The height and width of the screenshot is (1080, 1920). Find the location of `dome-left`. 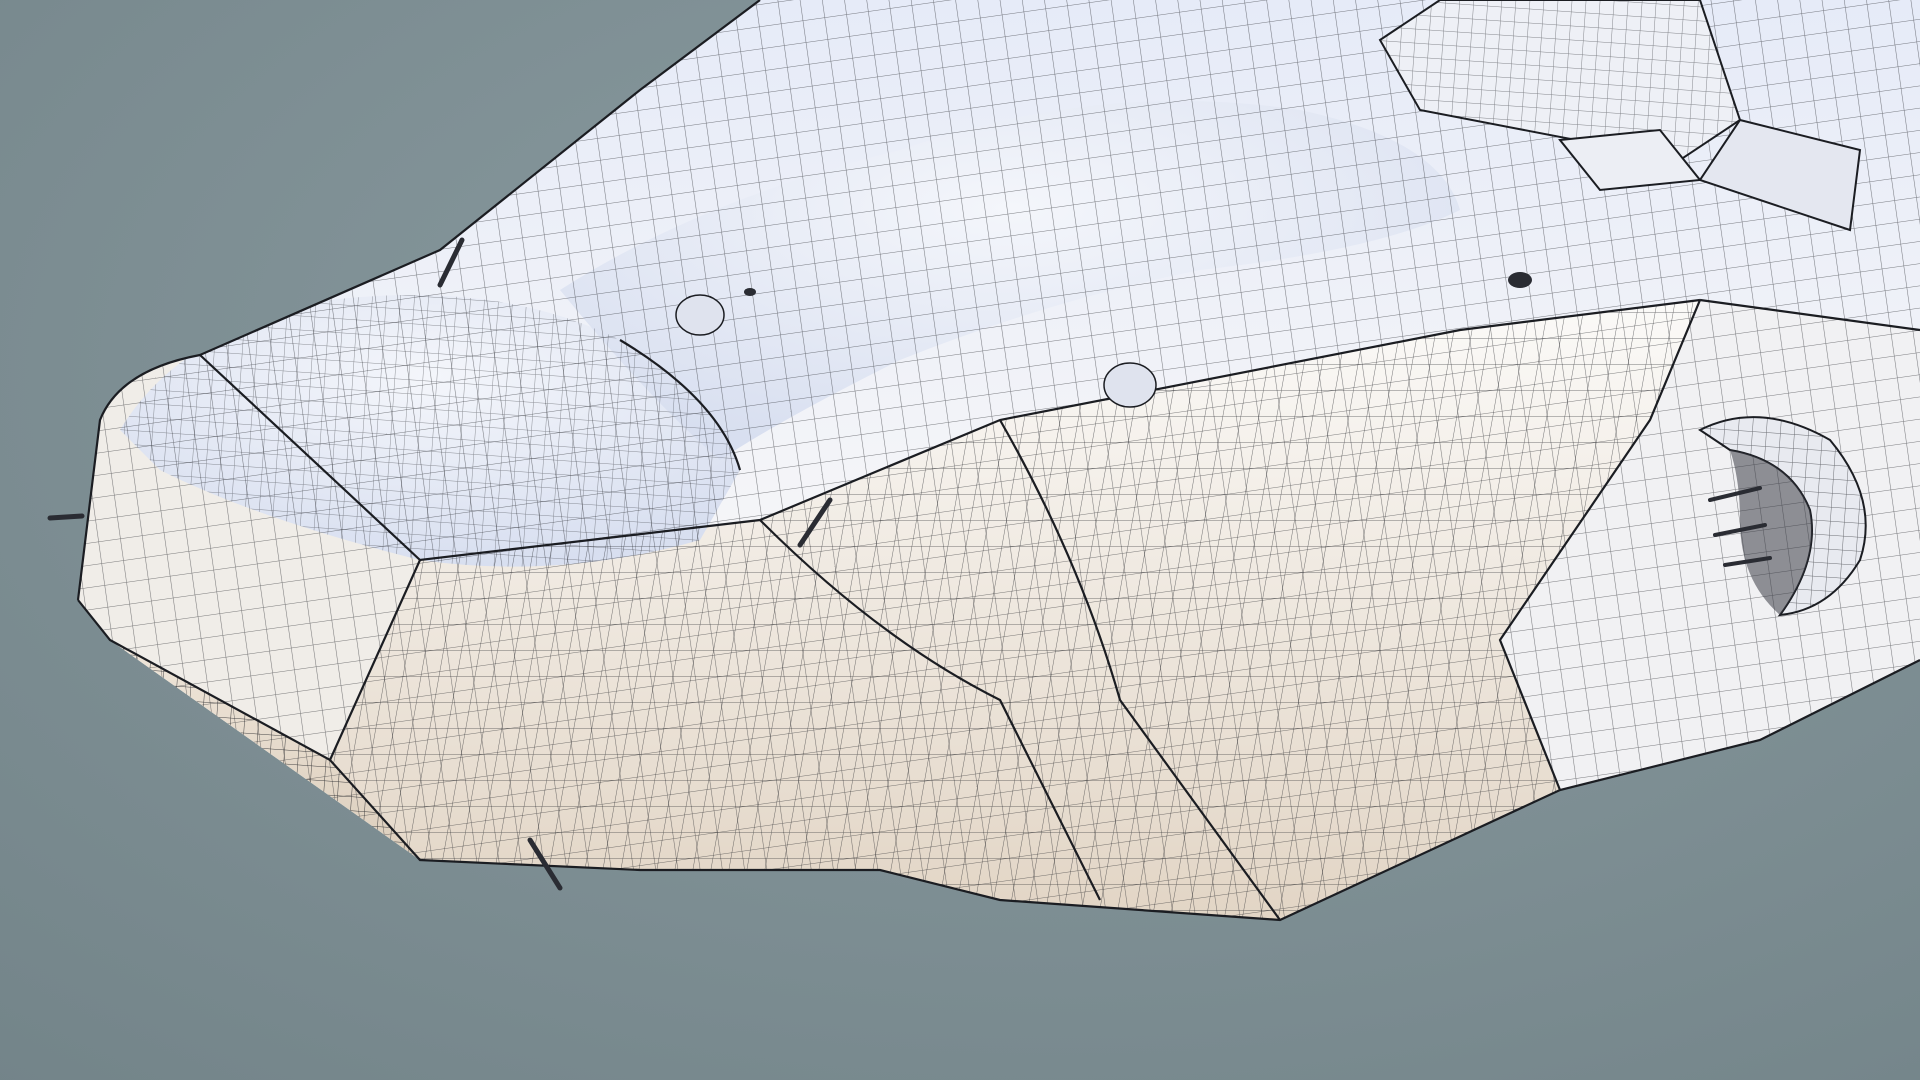

dome-left is located at coordinates (700, 315).